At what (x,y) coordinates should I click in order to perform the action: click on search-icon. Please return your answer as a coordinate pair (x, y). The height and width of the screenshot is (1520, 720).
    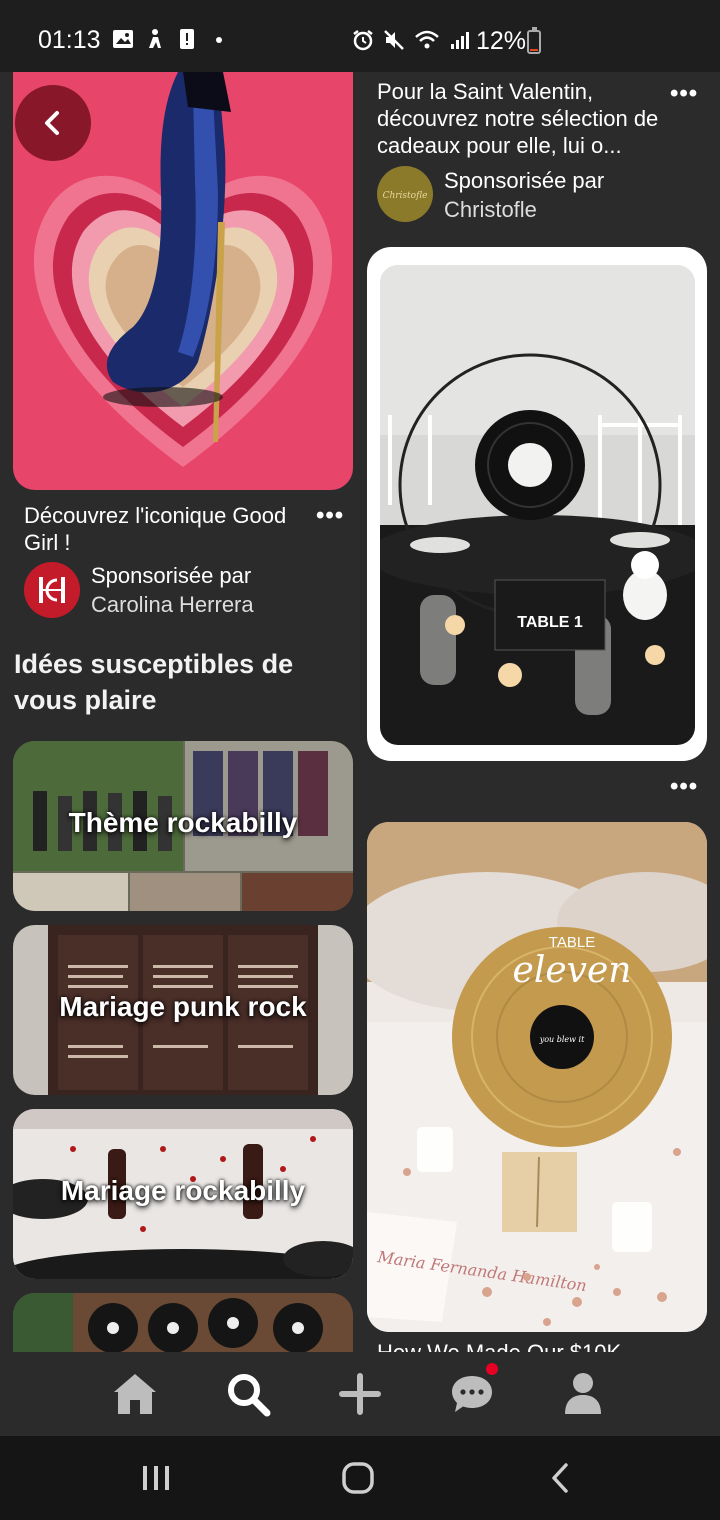
    Looking at the image, I should click on (249, 1395).